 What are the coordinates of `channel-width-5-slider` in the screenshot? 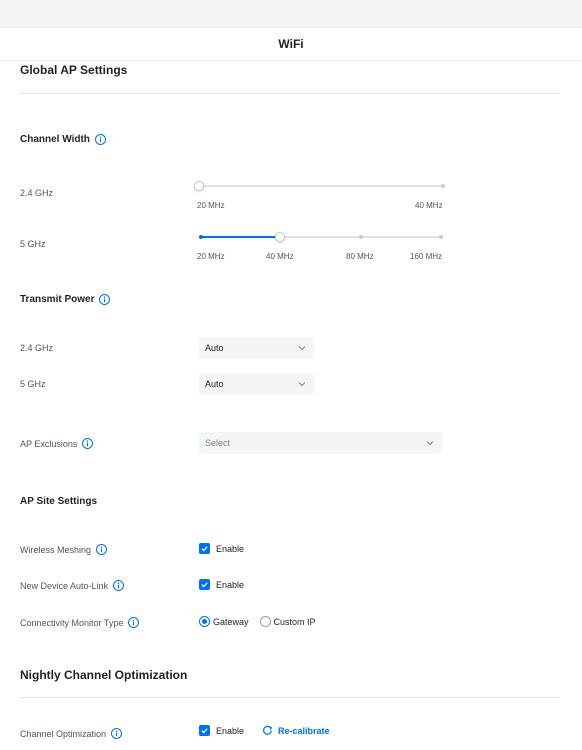 It's located at (321, 237).